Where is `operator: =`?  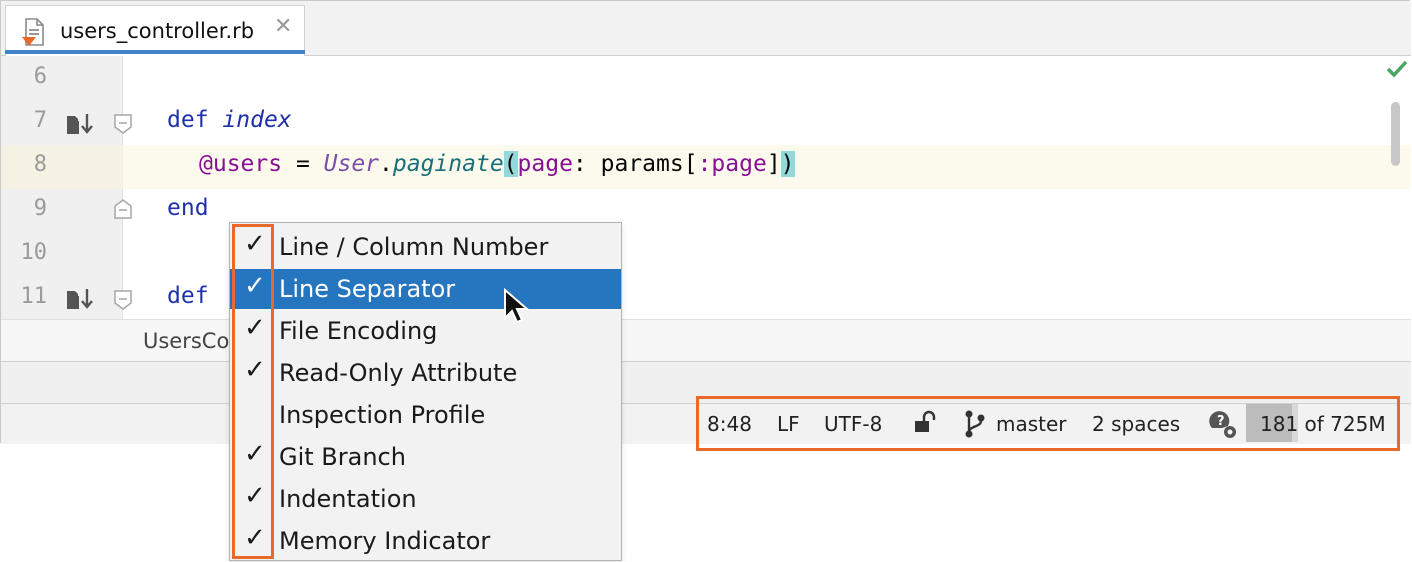 operator: = is located at coordinates (303, 164).